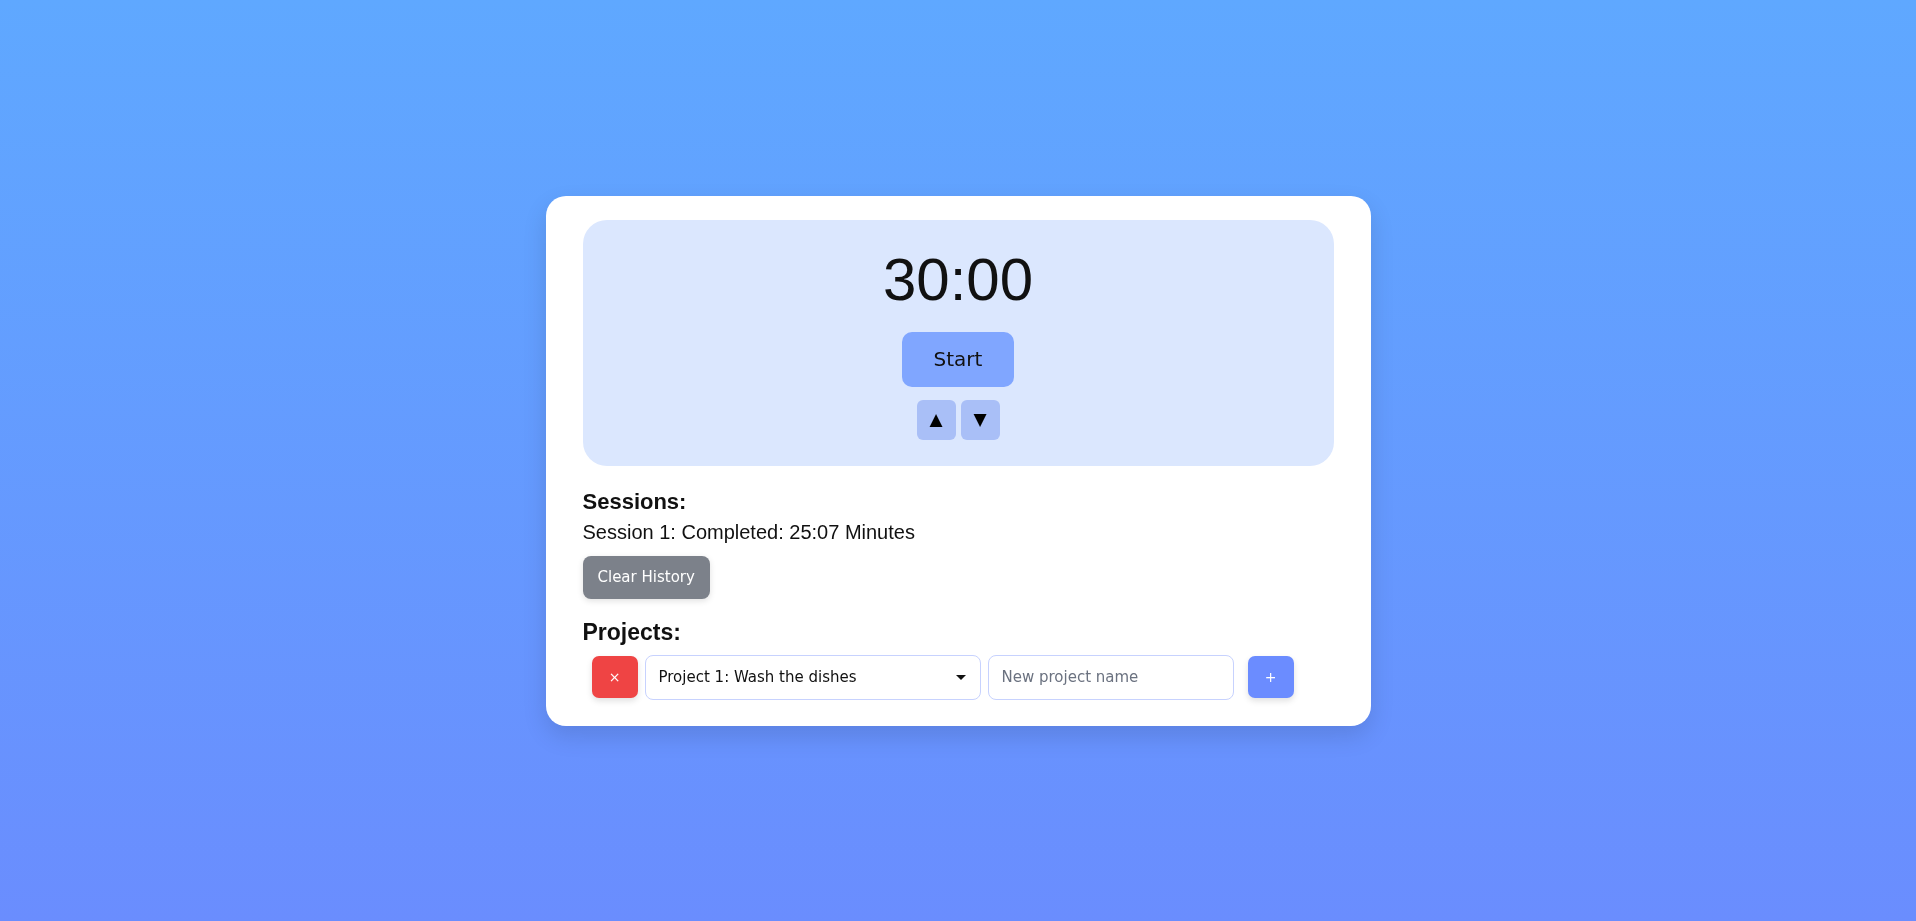  I want to click on start-button: Start, so click(958, 359).